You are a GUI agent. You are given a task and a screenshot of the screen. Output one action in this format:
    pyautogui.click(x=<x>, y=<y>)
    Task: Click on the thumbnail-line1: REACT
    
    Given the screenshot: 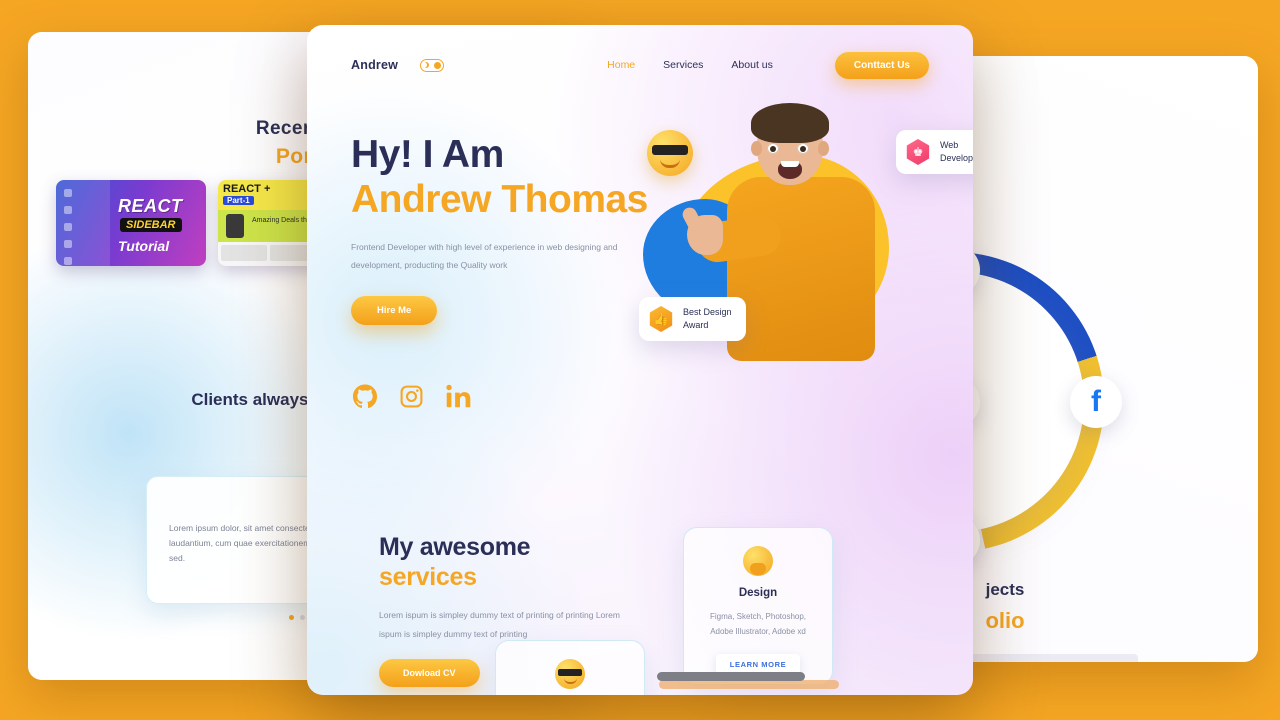 What is the action you would take?
    pyautogui.click(x=150, y=206)
    